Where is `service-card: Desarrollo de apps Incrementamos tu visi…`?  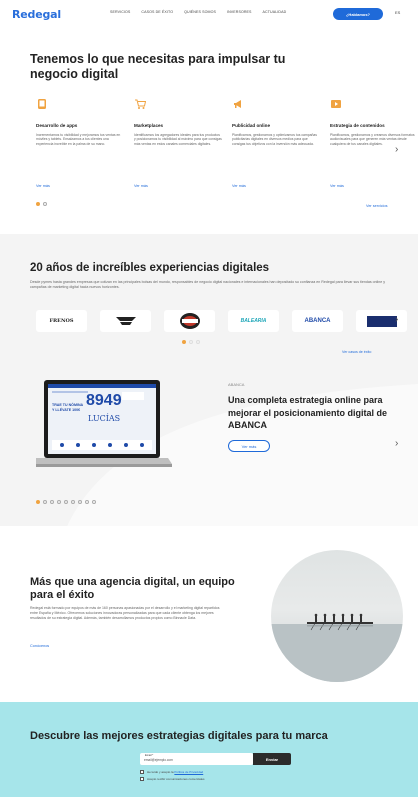
service-card: Desarrollo de apps Incrementamos tu visi… is located at coordinates (85, 122).